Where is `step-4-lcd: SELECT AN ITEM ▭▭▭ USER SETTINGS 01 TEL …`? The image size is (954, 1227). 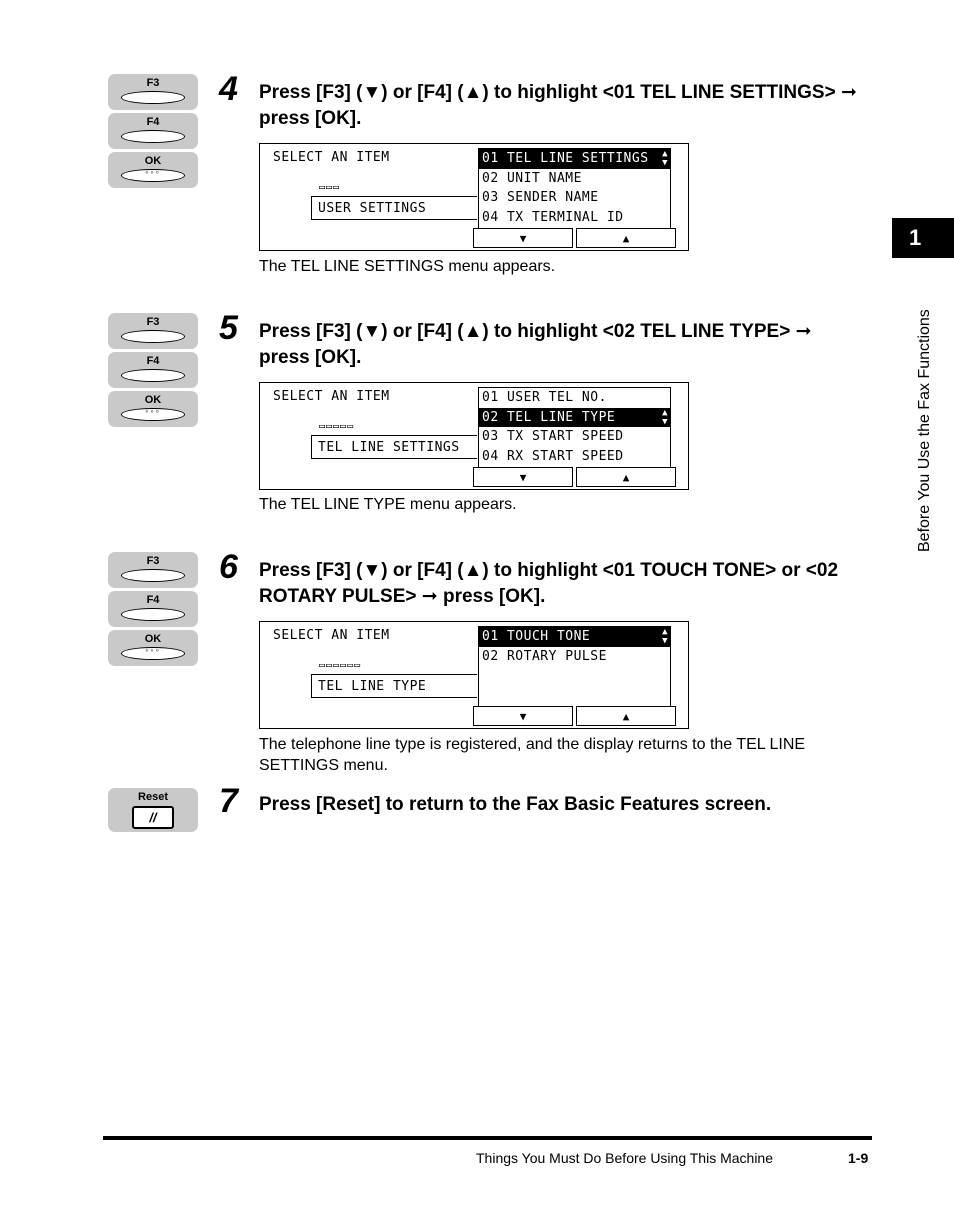 step-4-lcd: SELECT AN ITEM ▭▭▭ USER SETTINGS 01 TEL … is located at coordinates (474, 197).